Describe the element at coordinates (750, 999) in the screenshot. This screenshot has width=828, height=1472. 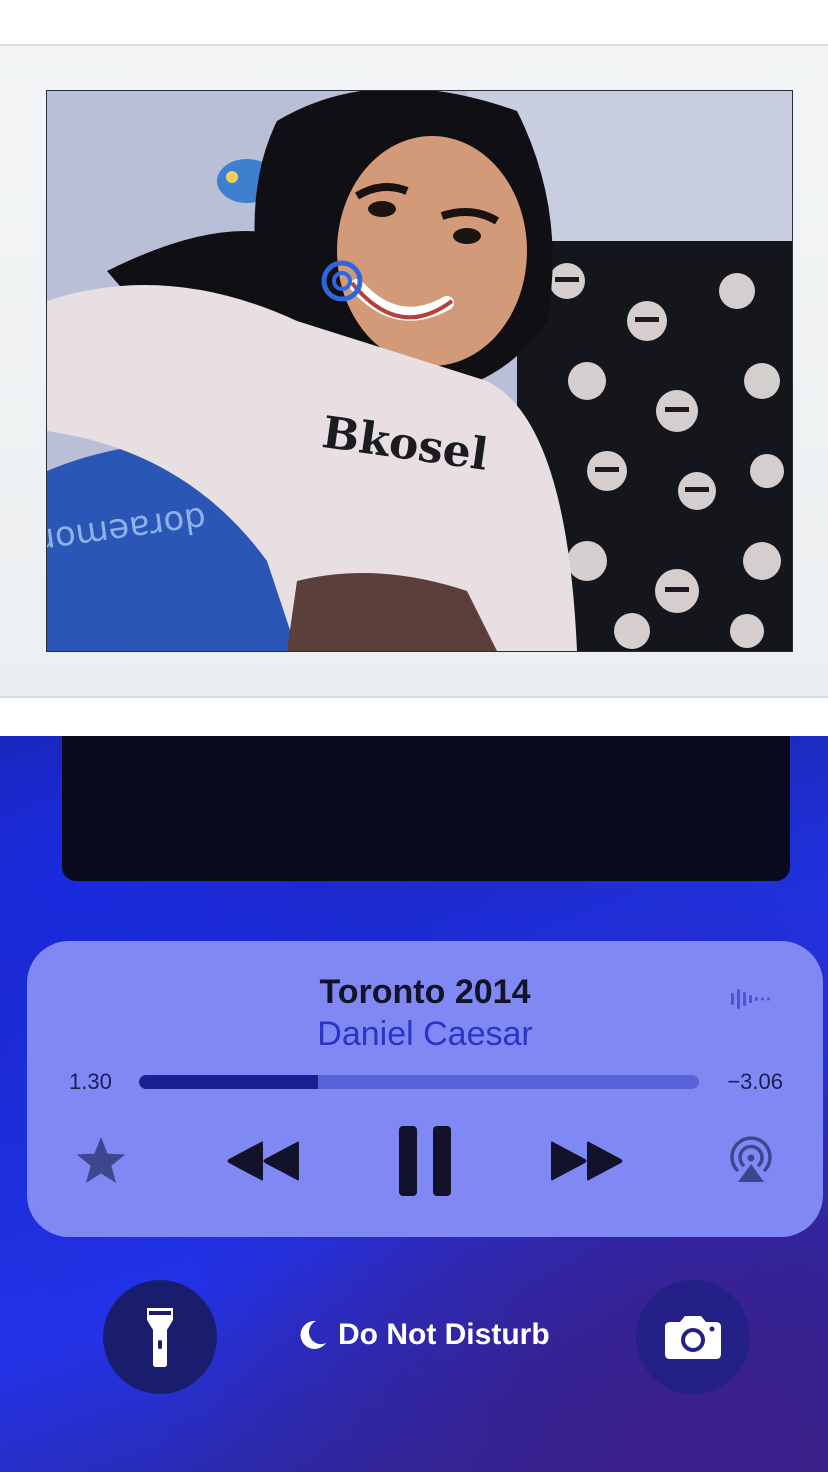
I see `waveform-icon` at that location.